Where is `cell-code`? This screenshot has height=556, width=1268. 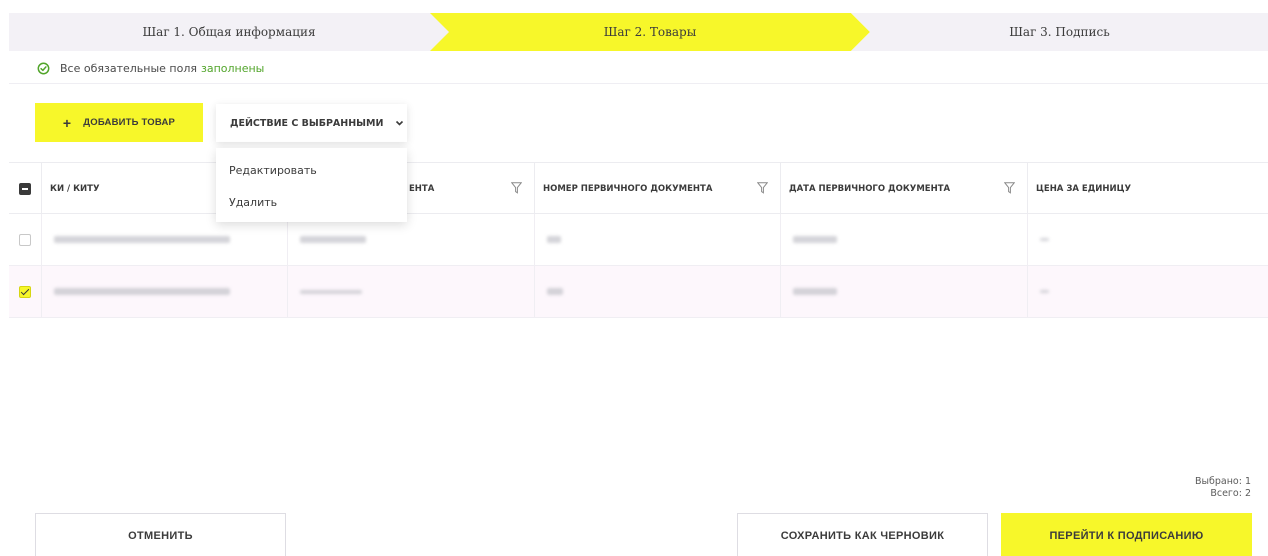 cell-code is located at coordinates (164, 291).